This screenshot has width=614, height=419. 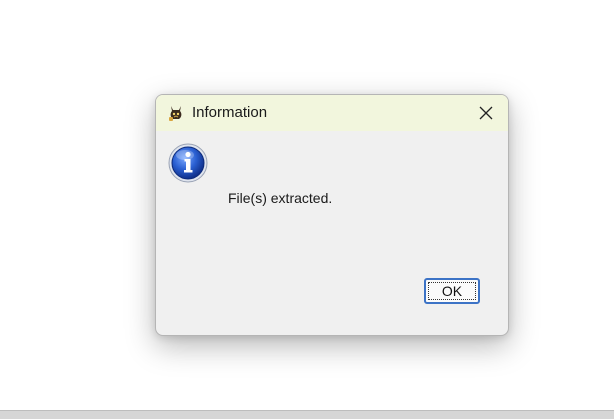 I want to click on ok-button-label: OK, so click(x=452, y=291).